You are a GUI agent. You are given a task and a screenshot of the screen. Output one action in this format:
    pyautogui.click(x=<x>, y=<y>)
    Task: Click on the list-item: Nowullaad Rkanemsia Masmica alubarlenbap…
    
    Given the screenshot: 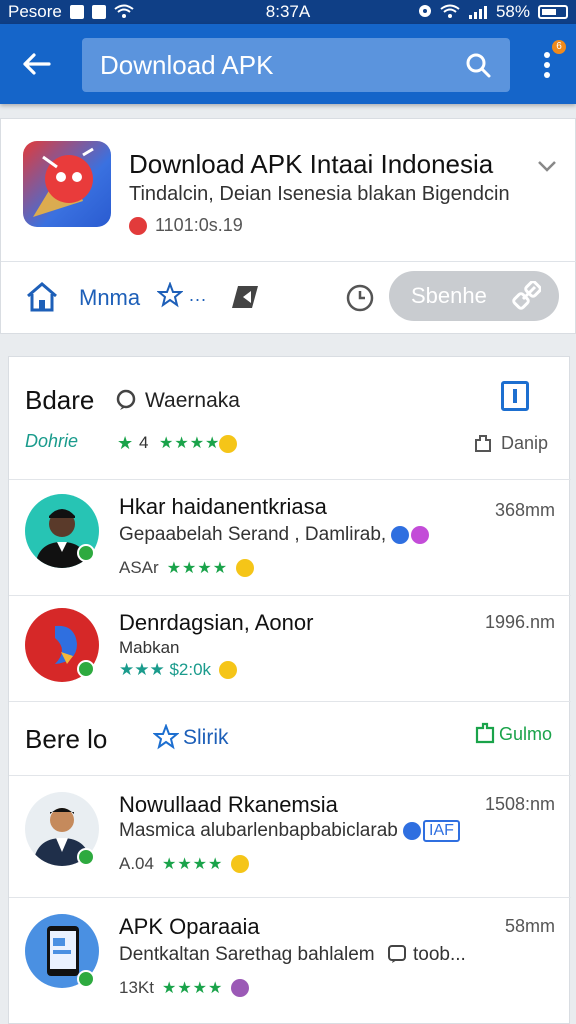 What is the action you would take?
    pyautogui.click(x=290, y=836)
    